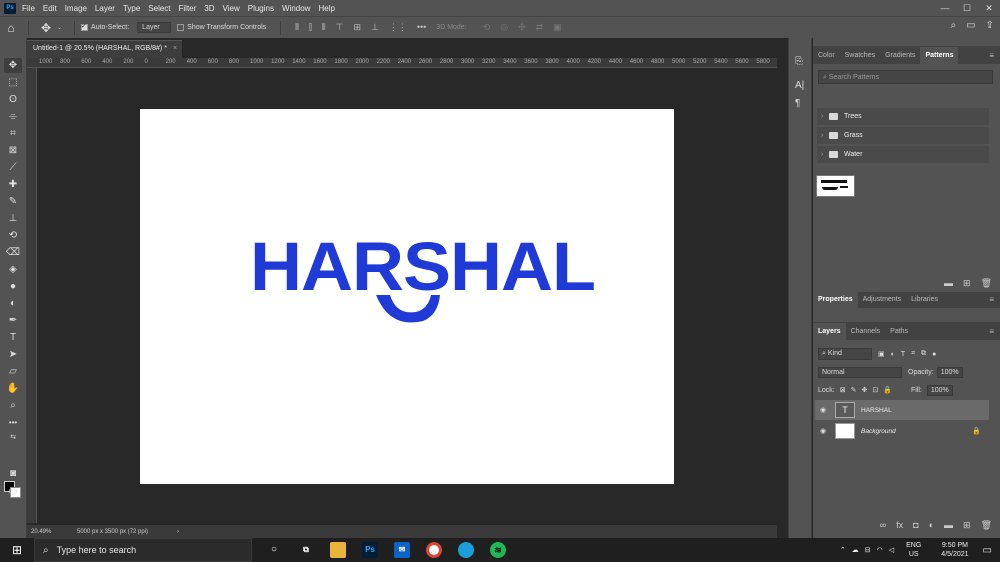 The height and width of the screenshot is (562, 1000). Describe the element at coordinates (85, 26) in the screenshot. I see `checkbox-checked-icon` at that location.